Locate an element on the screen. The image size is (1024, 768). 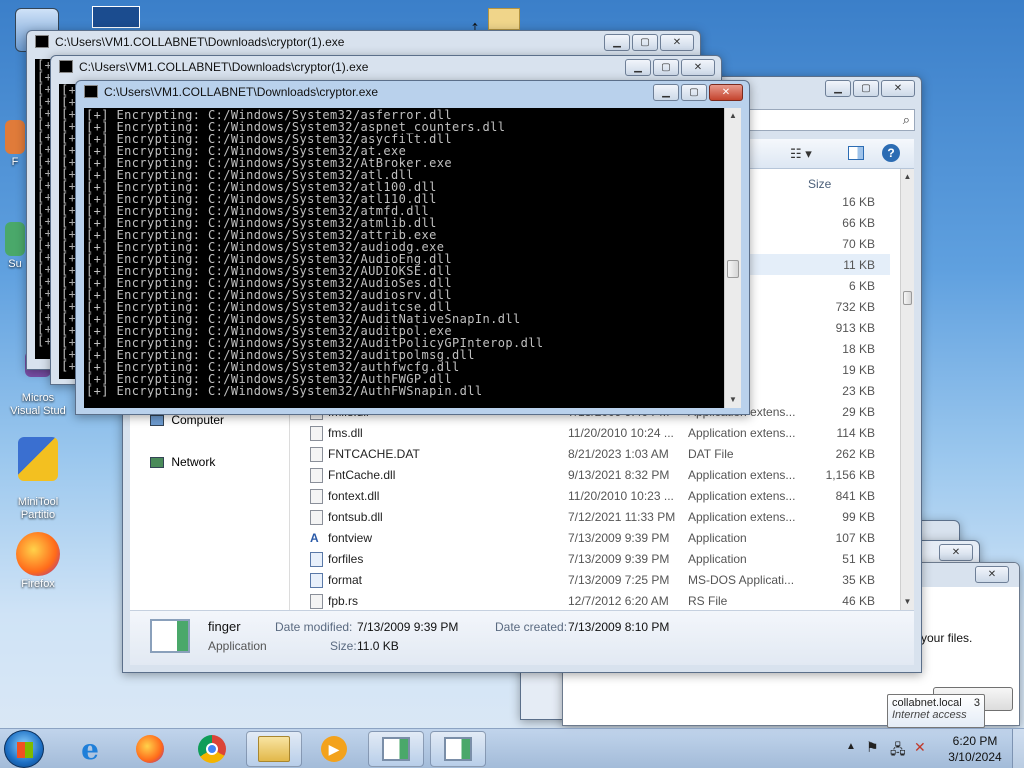
media-player-icon: ▶ is located at coordinates (334, 749).